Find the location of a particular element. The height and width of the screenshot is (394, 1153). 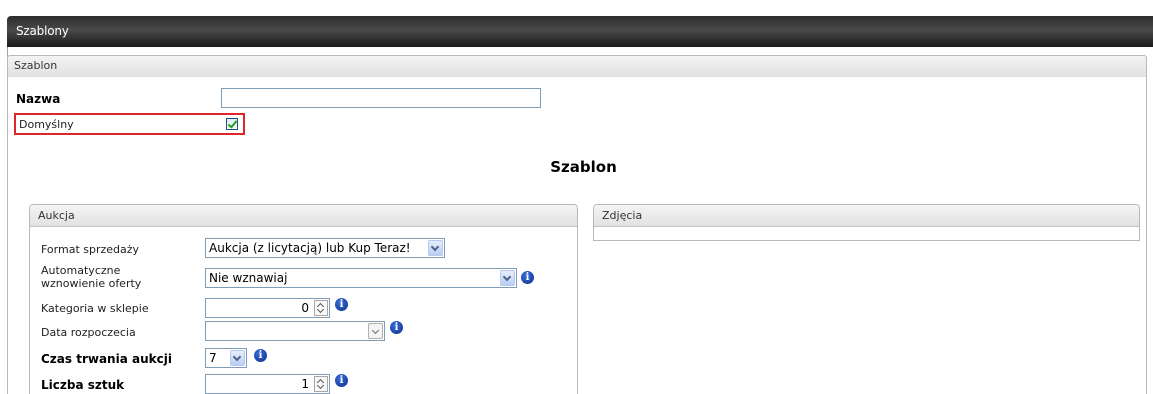

format-select-value: Aukcja (z licytacją) lub Kup Teraz! is located at coordinates (310, 248).